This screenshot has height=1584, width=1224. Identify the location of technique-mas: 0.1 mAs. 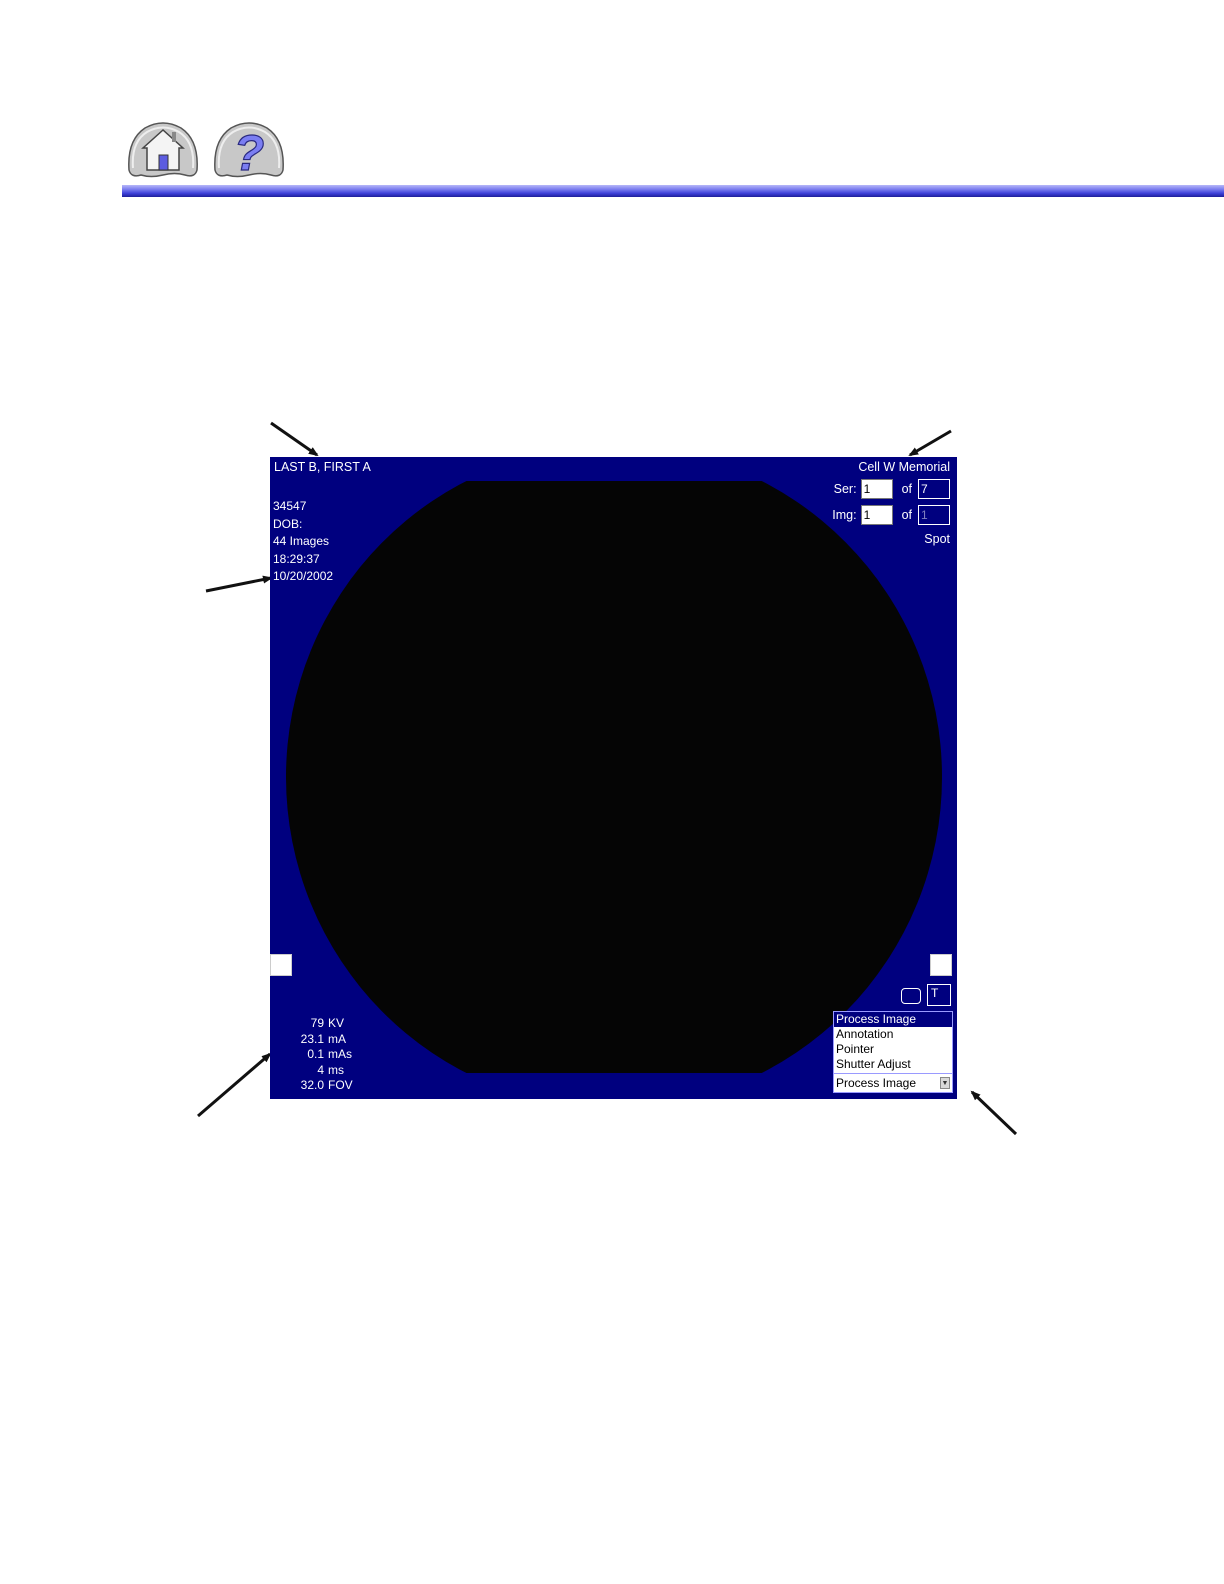
(316, 1055).